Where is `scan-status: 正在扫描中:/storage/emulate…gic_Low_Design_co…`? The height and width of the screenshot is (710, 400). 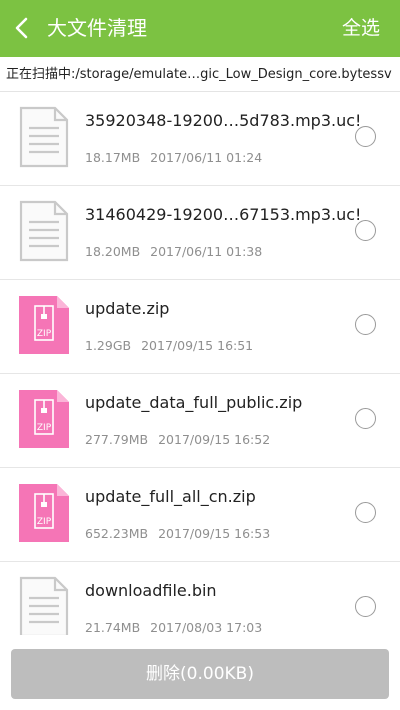 scan-status: 正在扫描中:/storage/emulate…gic_Low_Design_co… is located at coordinates (200, 74).